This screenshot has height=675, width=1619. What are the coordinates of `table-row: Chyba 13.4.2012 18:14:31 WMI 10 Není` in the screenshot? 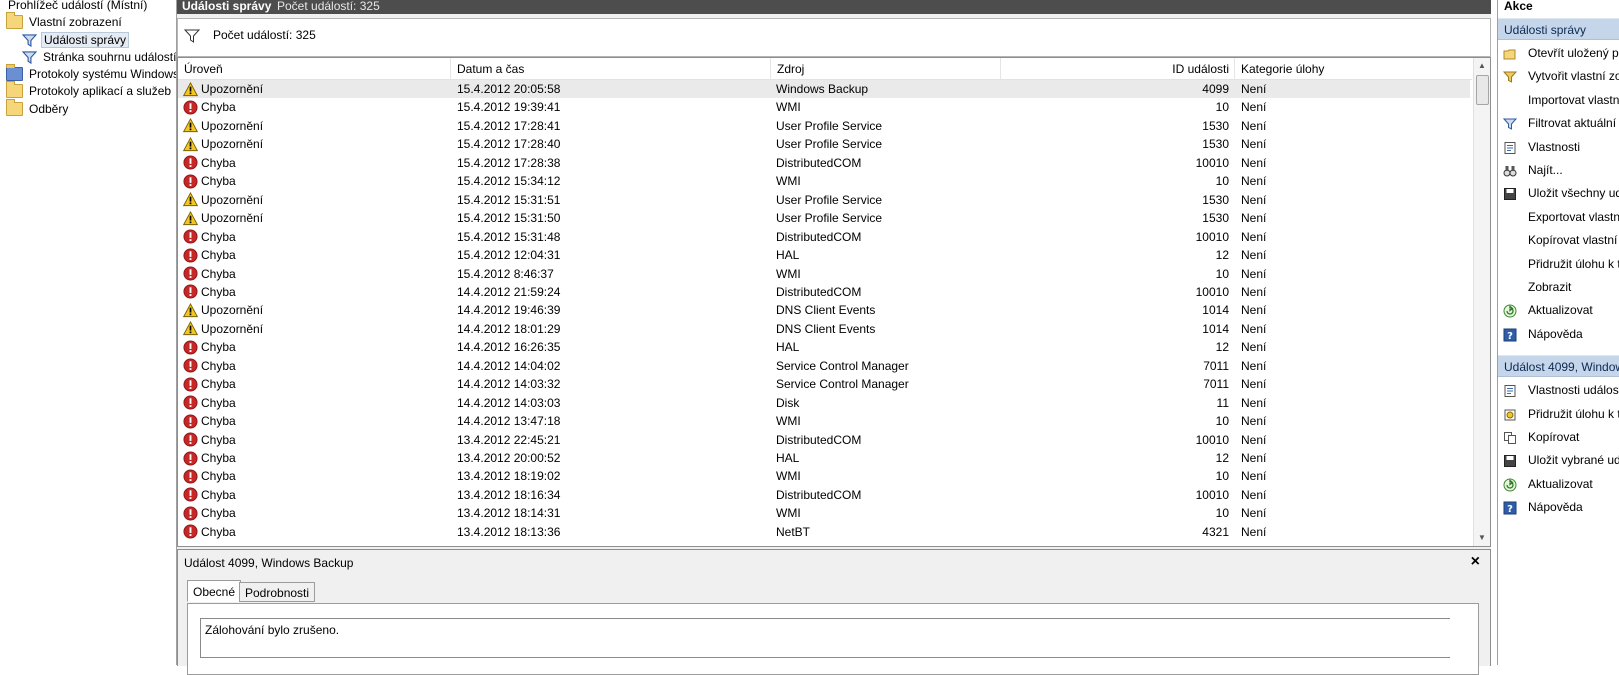 It's located at (824, 513).